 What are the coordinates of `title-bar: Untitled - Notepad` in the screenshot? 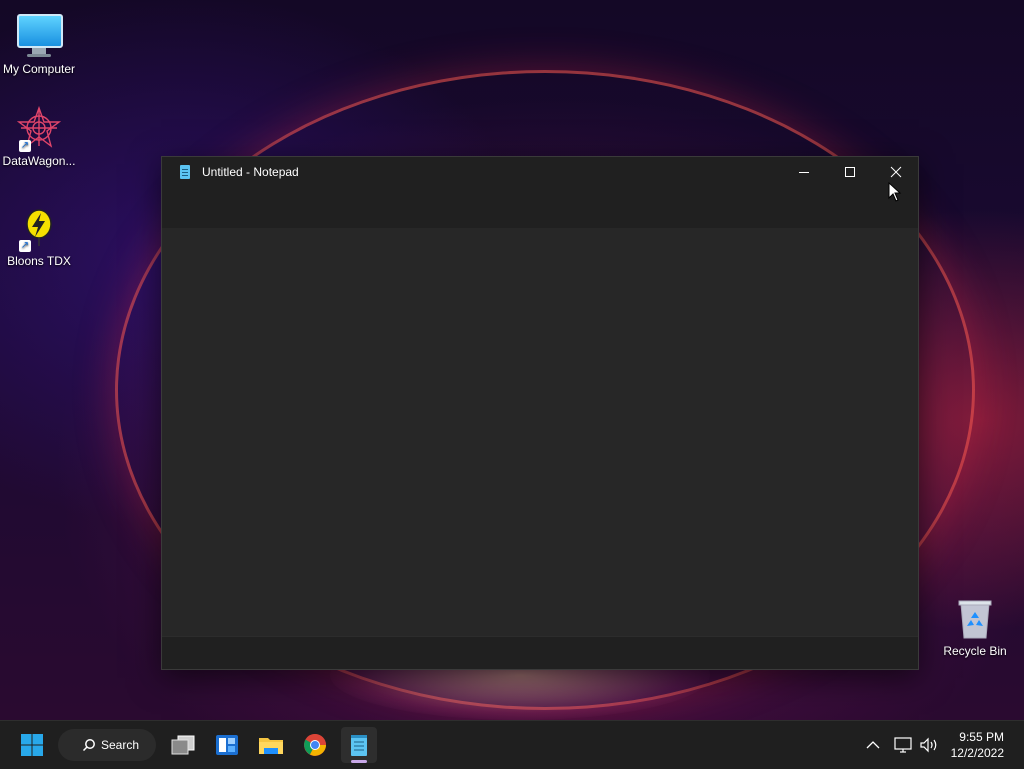 It's located at (540, 172).